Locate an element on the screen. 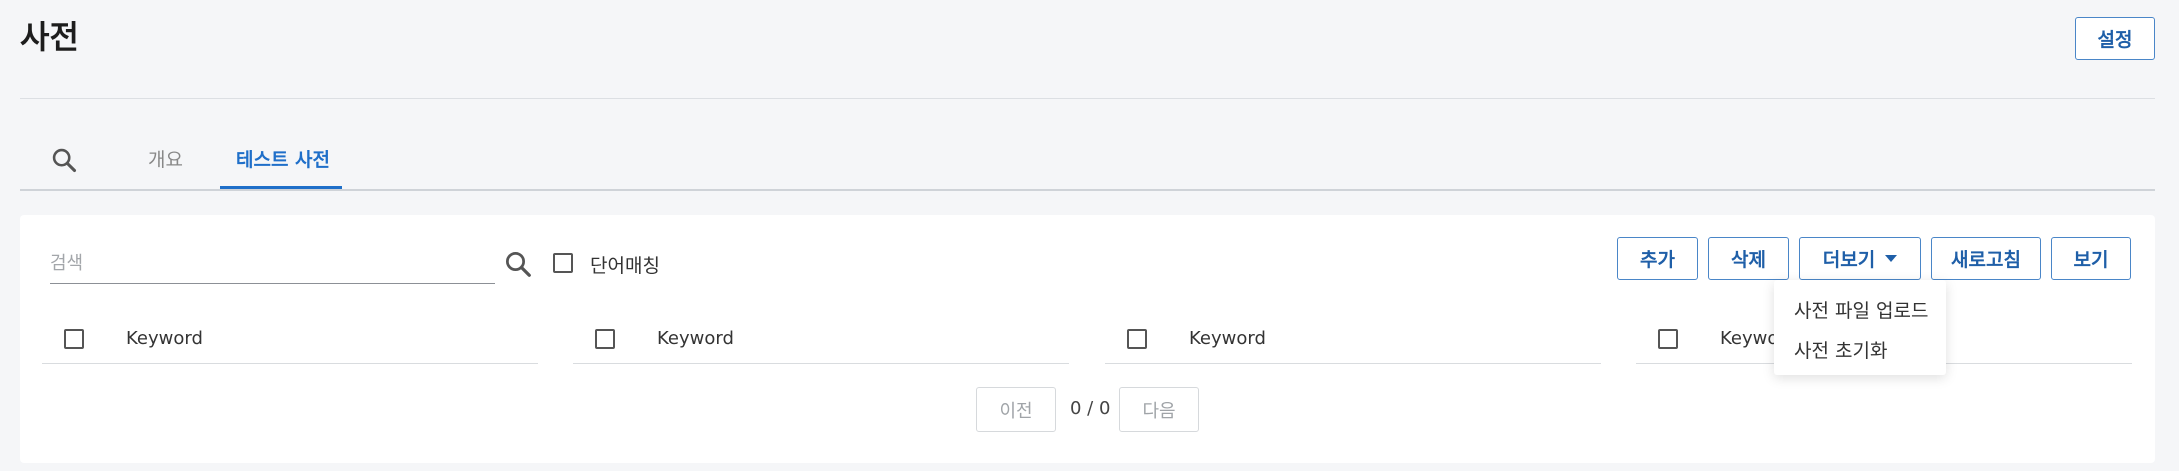  search-input is located at coordinates (260, 263).